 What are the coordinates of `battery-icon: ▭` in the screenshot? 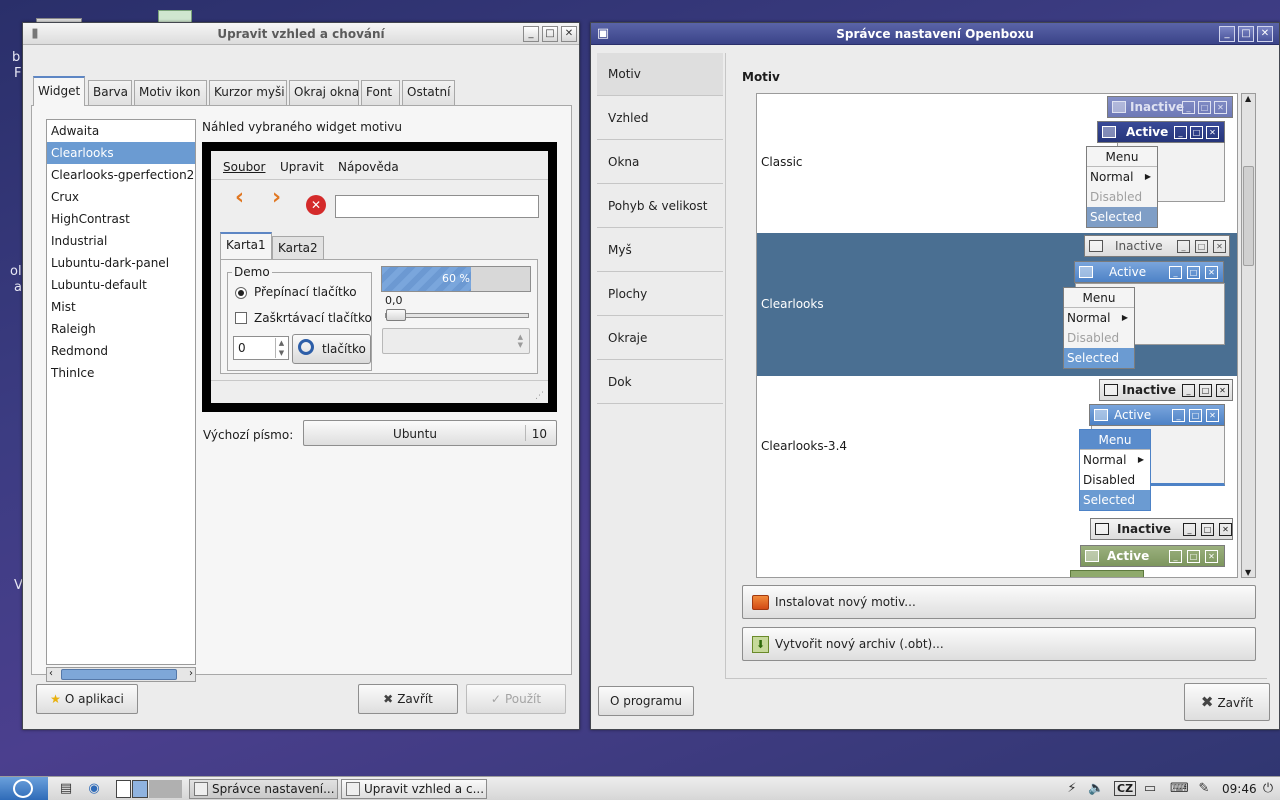 It's located at (1150, 789).